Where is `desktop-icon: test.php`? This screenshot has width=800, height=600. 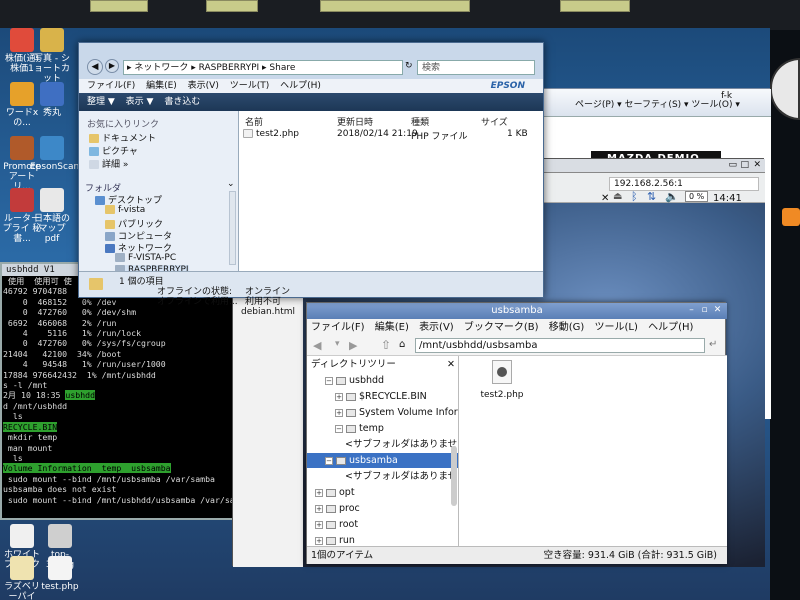 desktop-icon: test.php is located at coordinates (60, 574).